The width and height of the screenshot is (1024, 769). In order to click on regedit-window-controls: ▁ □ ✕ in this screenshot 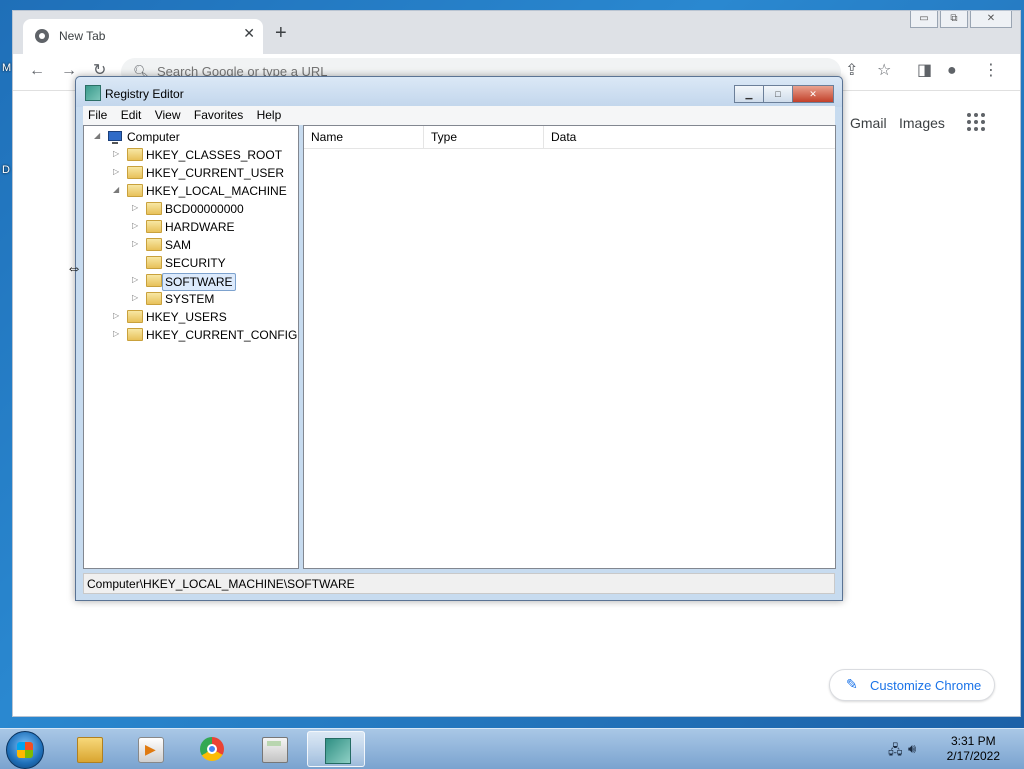, I will do `click(784, 94)`.